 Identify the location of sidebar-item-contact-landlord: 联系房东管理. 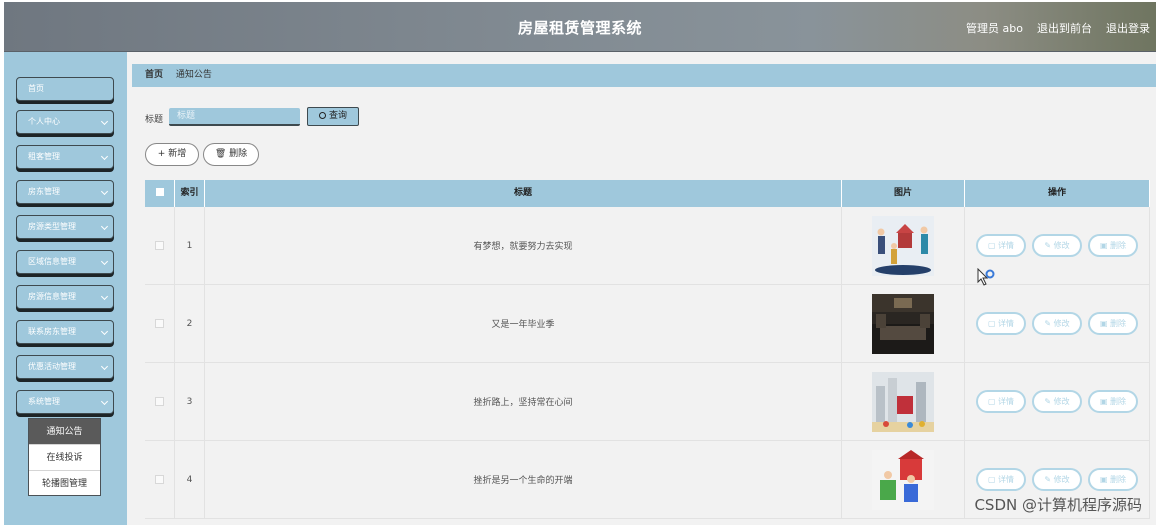
(65, 332).